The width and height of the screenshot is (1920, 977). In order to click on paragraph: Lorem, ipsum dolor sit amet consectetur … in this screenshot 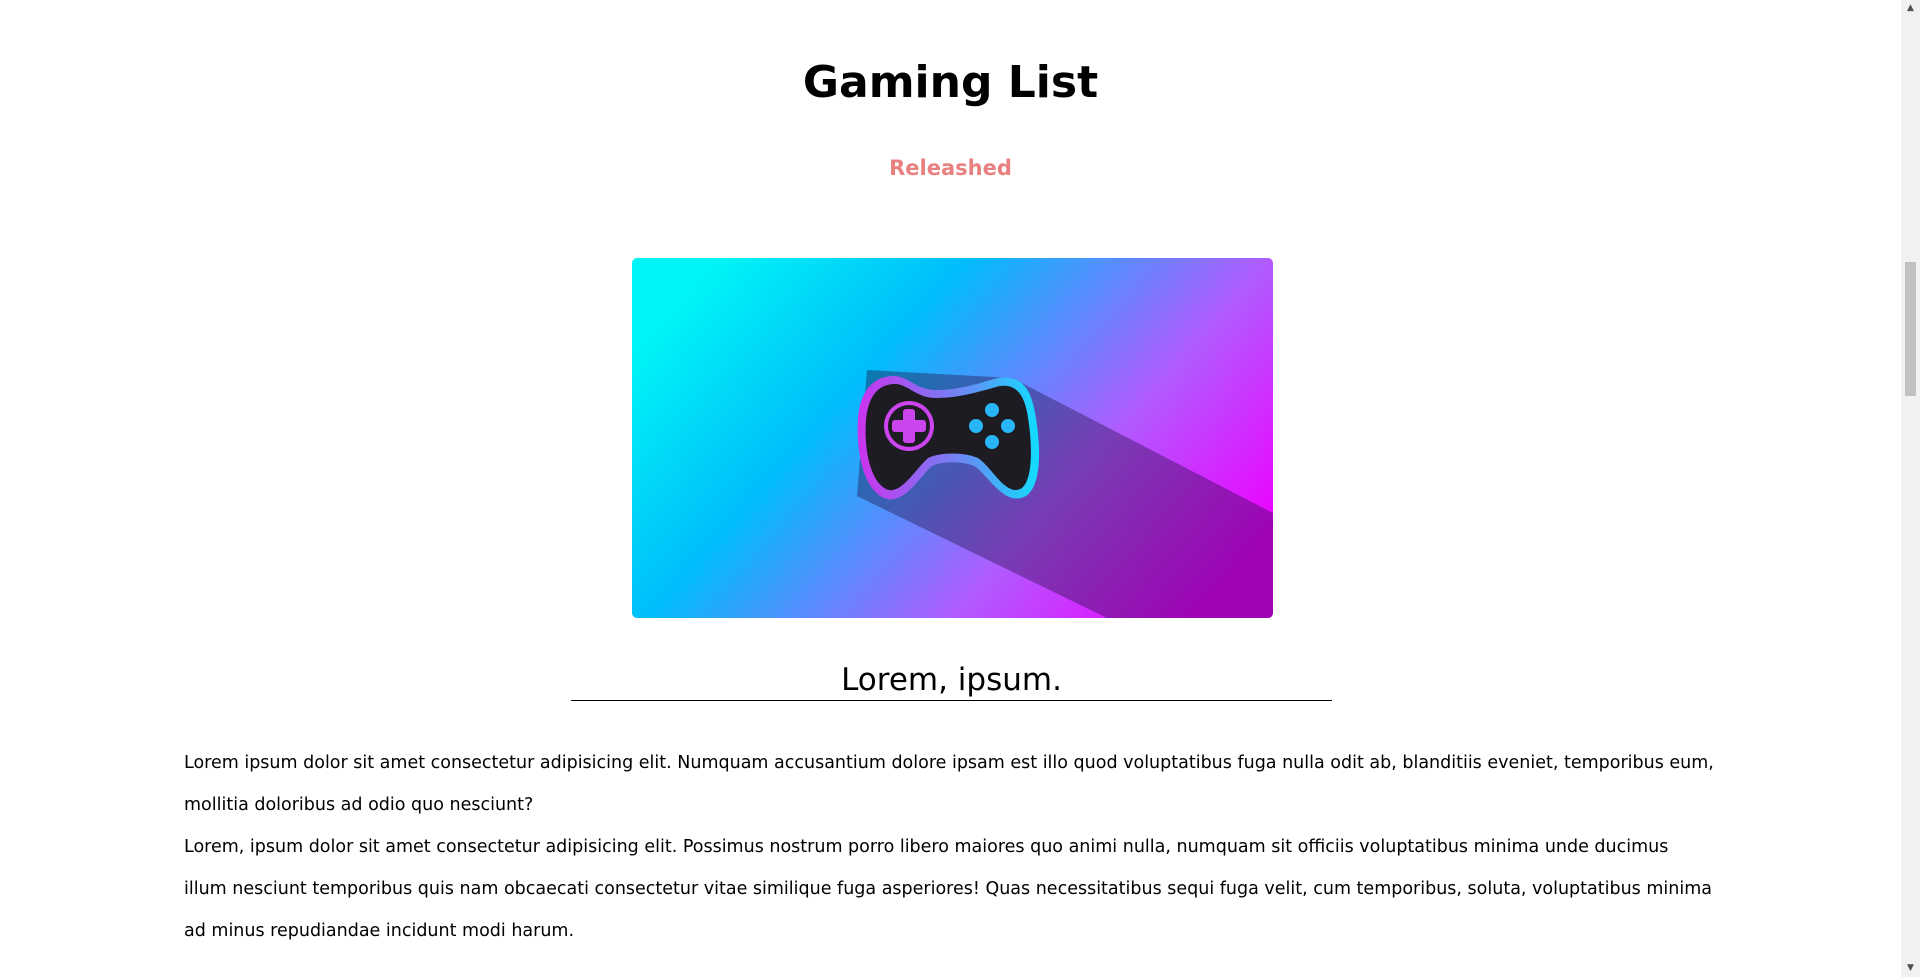, I will do `click(948, 889)`.